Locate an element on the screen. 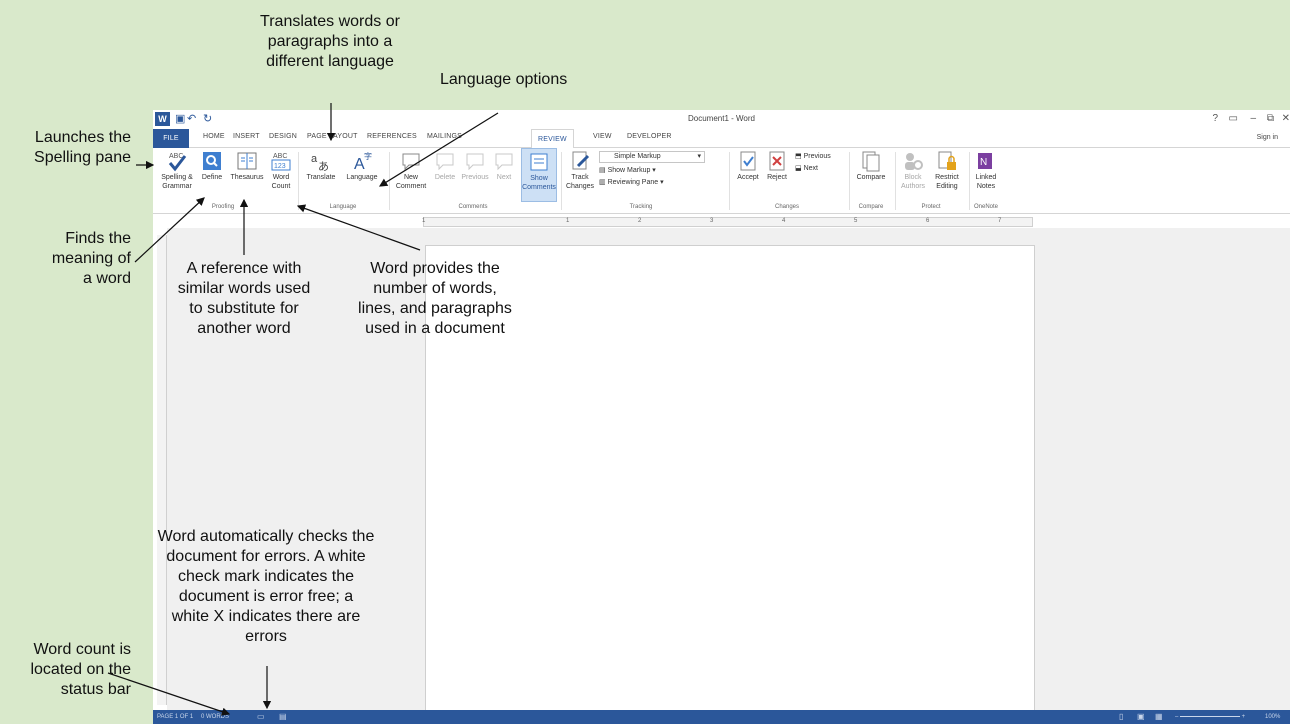  next-comment-icon is located at coordinates (504, 162).